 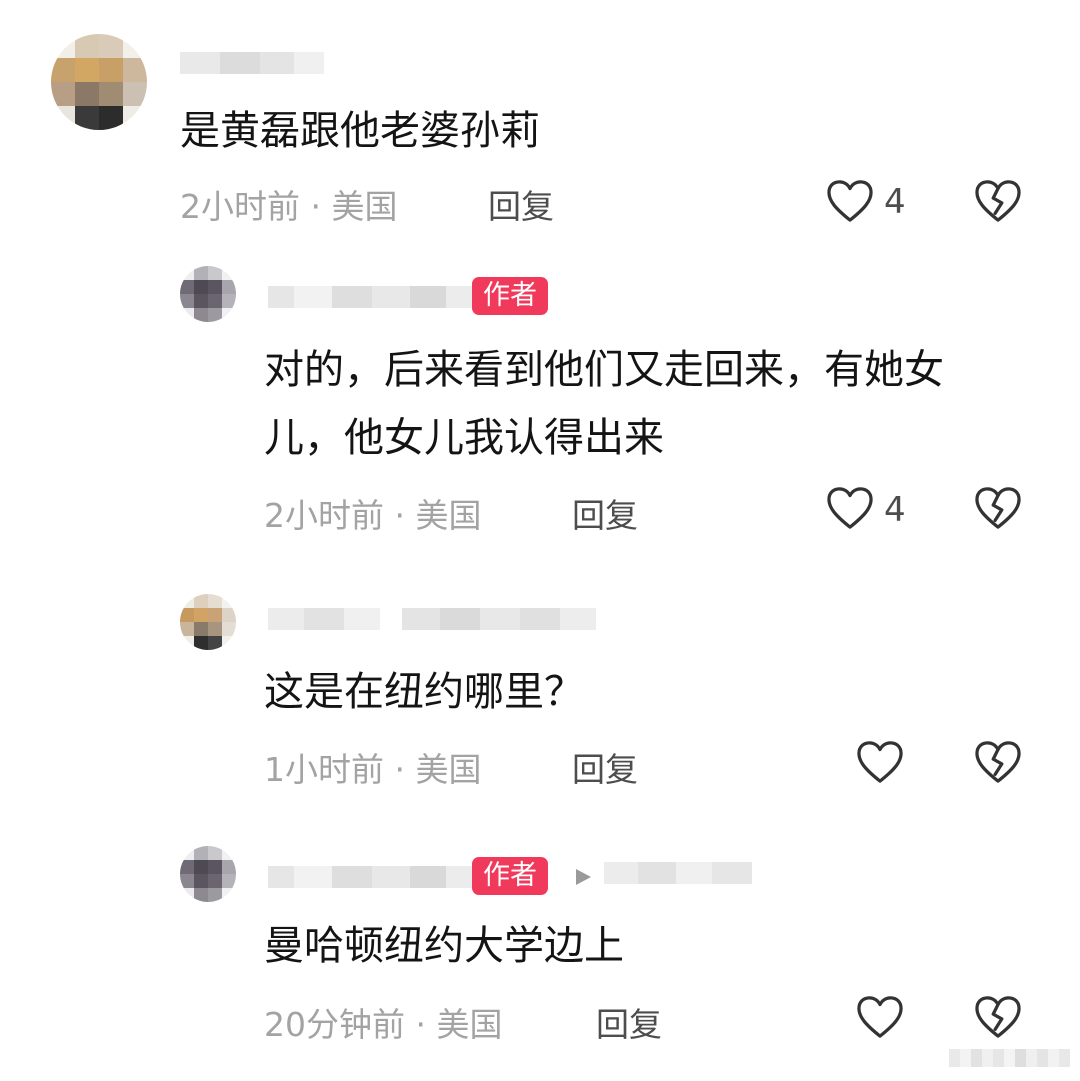 I want to click on comment-text: 是黄磊跟他老婆孙莉, so click(x=360, y=131).